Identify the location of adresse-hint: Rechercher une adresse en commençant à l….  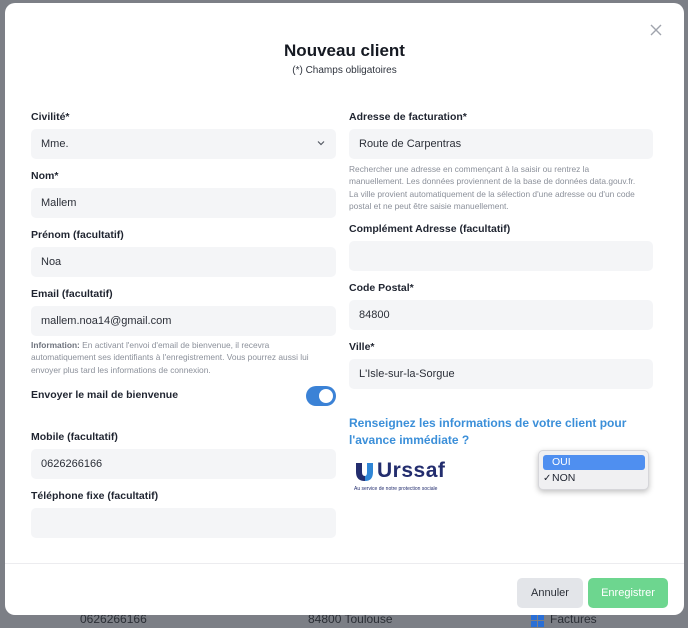
(492, 188).